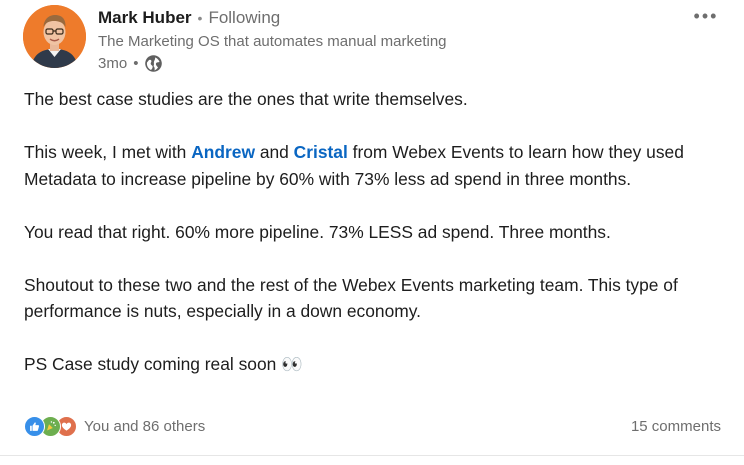 This screenshot has width=744, height=465. I want to click on eyes-emoji-icon: 👀, so click(292, 364).